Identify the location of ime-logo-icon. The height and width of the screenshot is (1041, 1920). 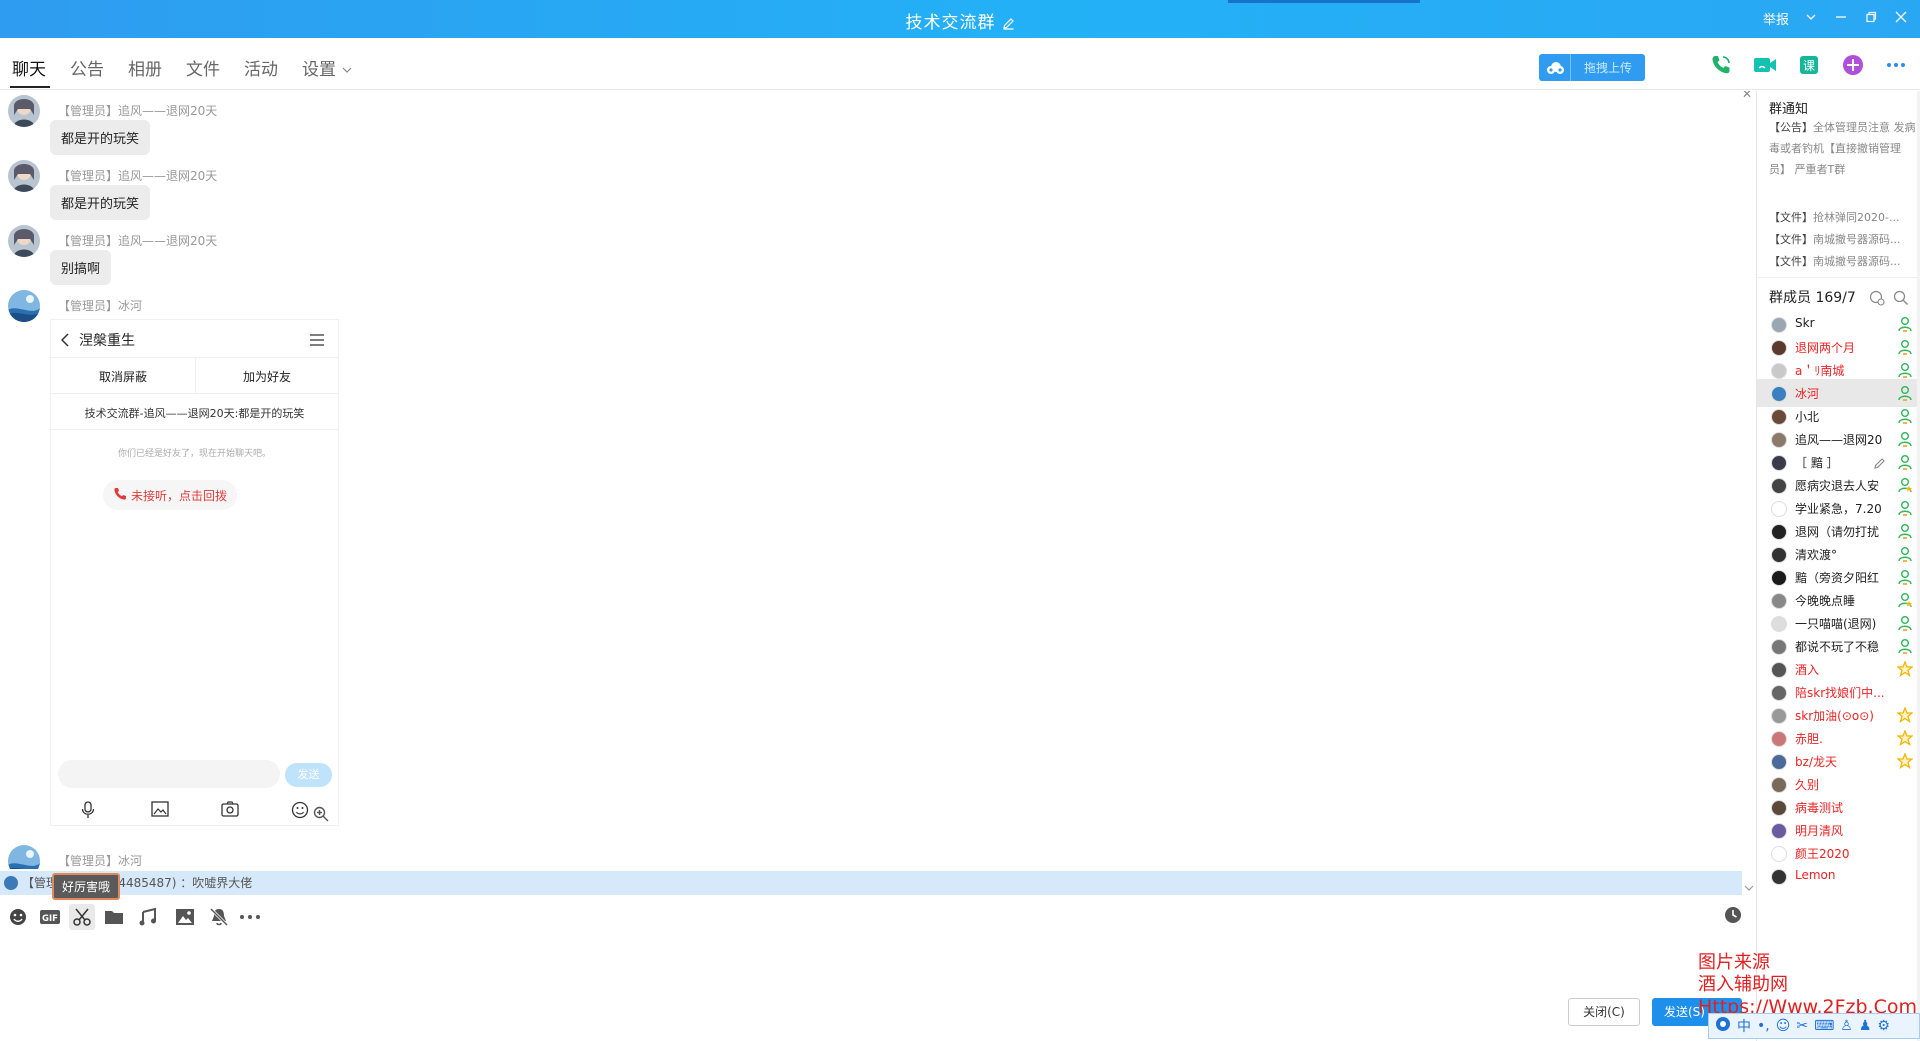
(1723, 1026).